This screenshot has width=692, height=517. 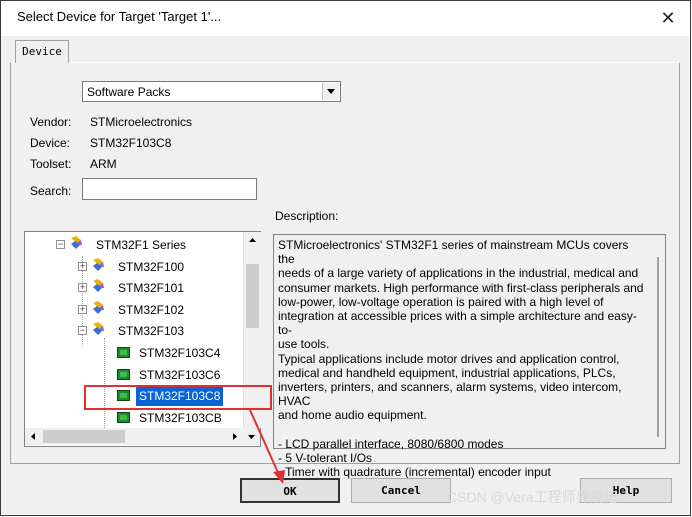 What do you see at coordinates (51, 164) in the screenshot?
I see `toolset-label: Toolset:` at bounding box center [51, 164].